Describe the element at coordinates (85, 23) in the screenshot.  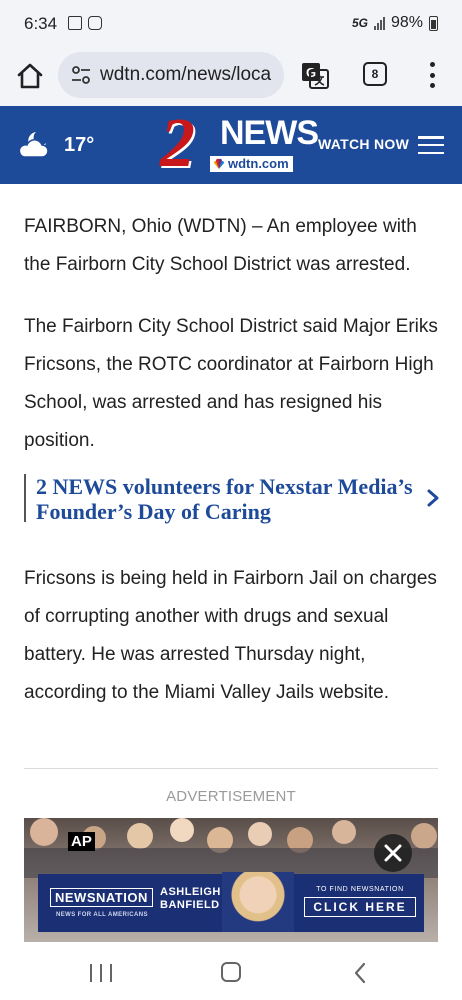
I see `status-notification-icons` at that location.